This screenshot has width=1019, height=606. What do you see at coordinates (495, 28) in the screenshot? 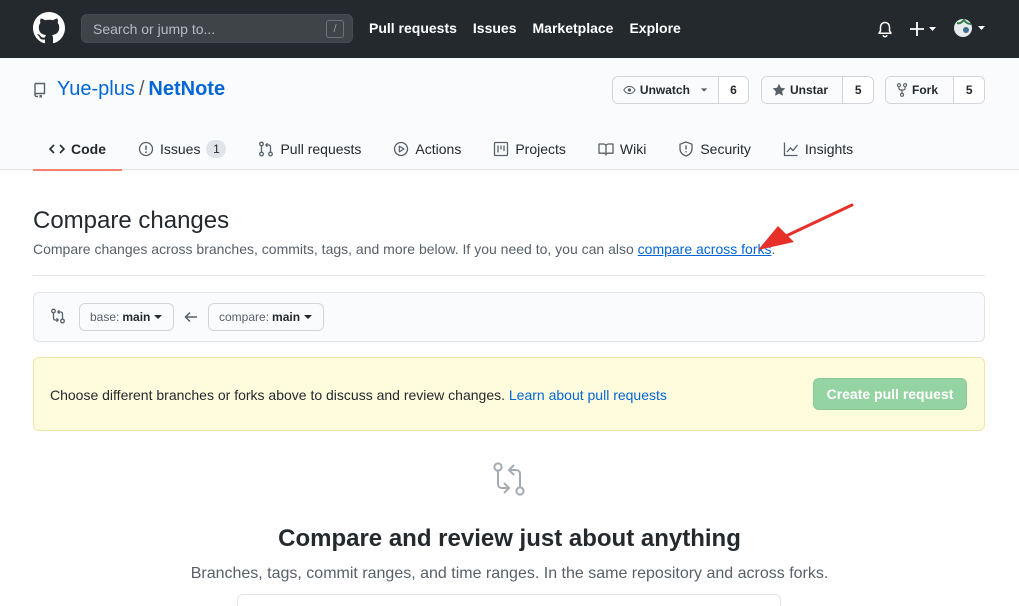
I see `nav-issues: Issues` at bounding box center [495, 28].